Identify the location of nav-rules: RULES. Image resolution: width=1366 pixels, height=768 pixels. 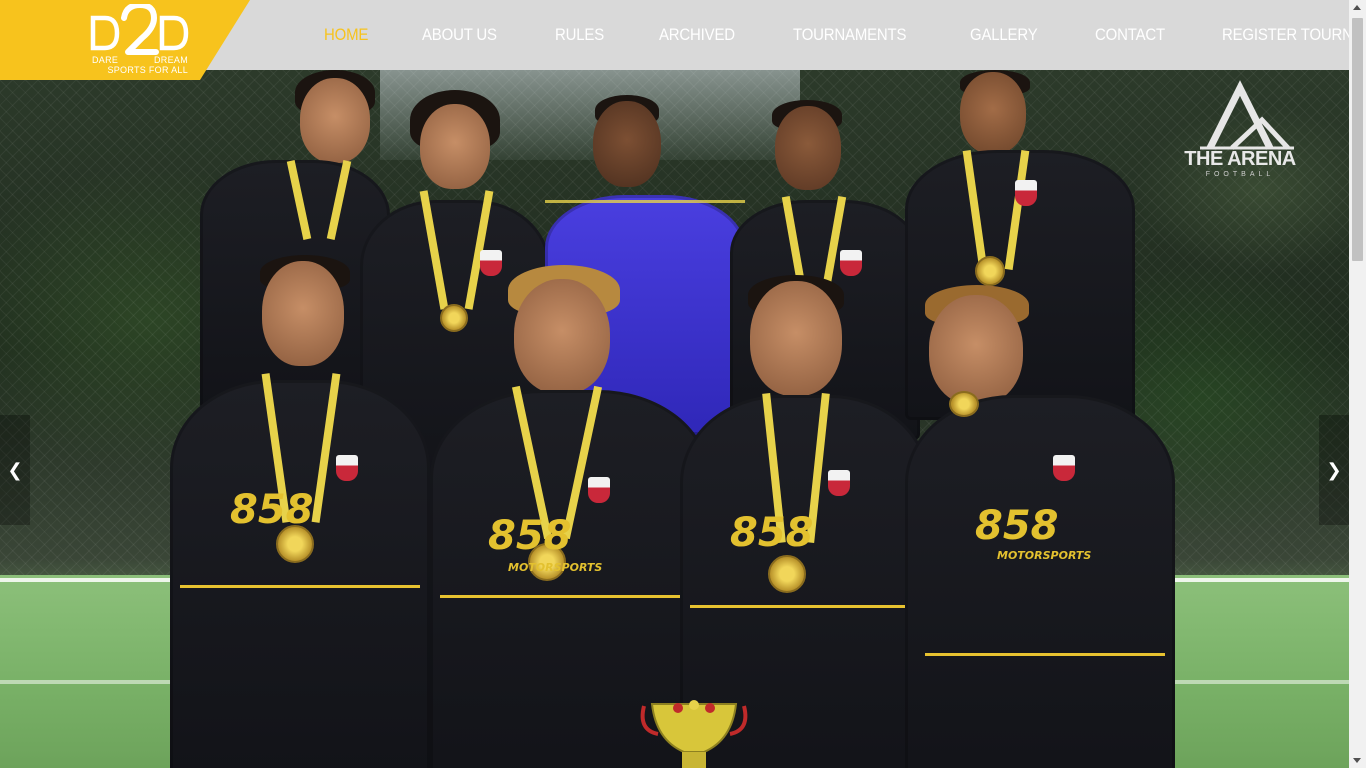
(579, 35).